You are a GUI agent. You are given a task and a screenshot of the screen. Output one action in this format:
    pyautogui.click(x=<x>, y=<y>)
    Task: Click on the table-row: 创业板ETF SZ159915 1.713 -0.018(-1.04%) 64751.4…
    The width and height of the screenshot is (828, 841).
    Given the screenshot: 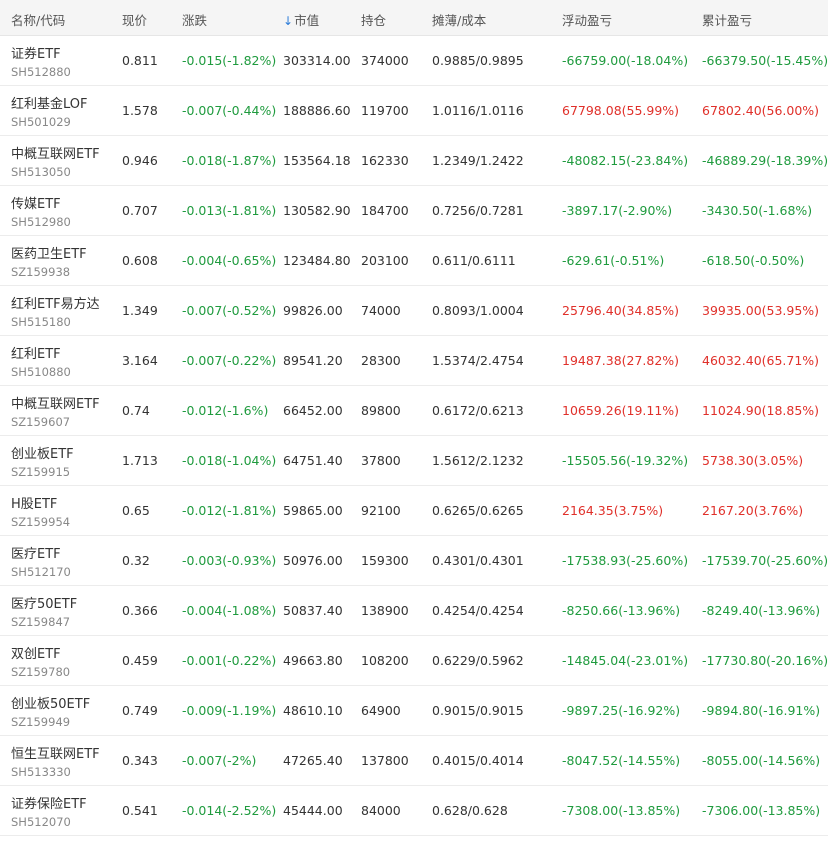 What is the action you would take?
    pyautogui.click(x=414, y=461)
    